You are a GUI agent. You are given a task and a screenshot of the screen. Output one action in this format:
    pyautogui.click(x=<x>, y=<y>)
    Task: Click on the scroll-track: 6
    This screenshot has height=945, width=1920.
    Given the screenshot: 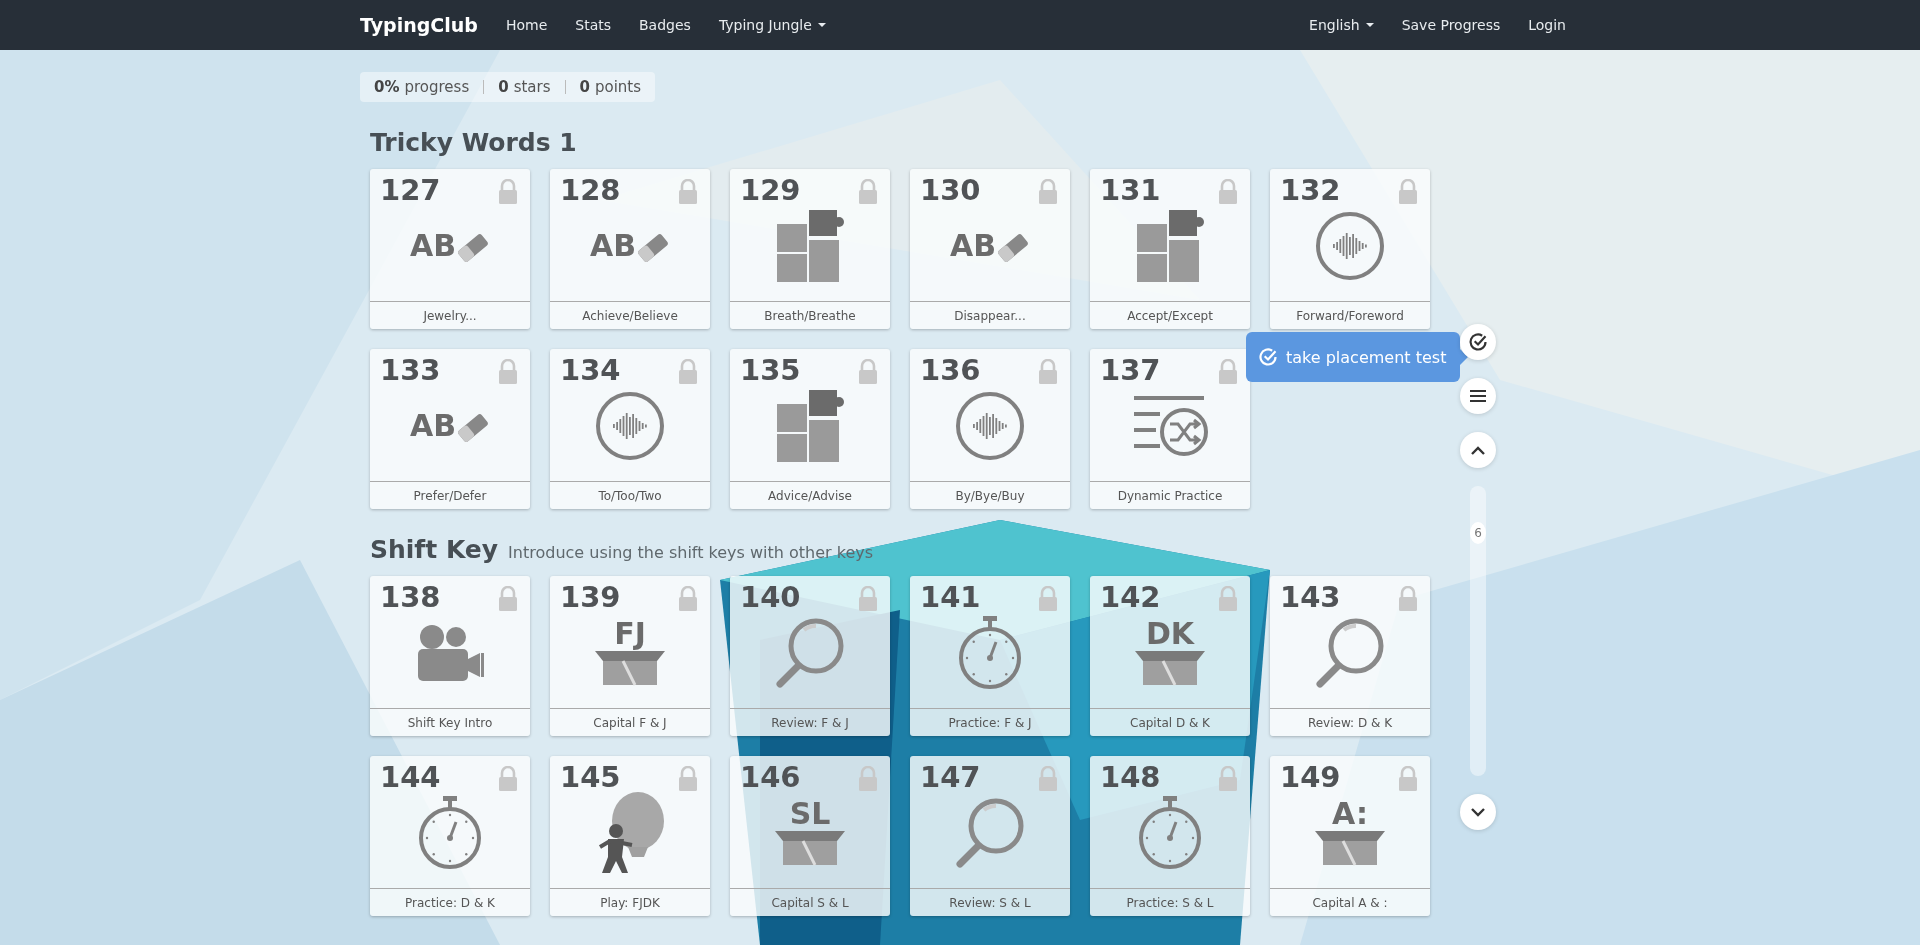 What is the action you would take?
    pyautogui.click(x=1478, y=631)
    